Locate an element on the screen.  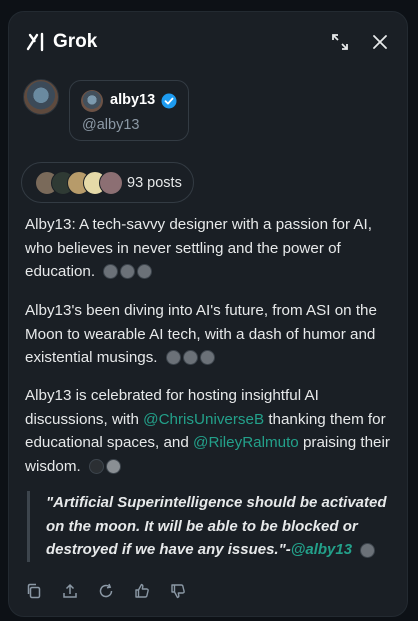
dislike-button is located at coordinates (178, 591).